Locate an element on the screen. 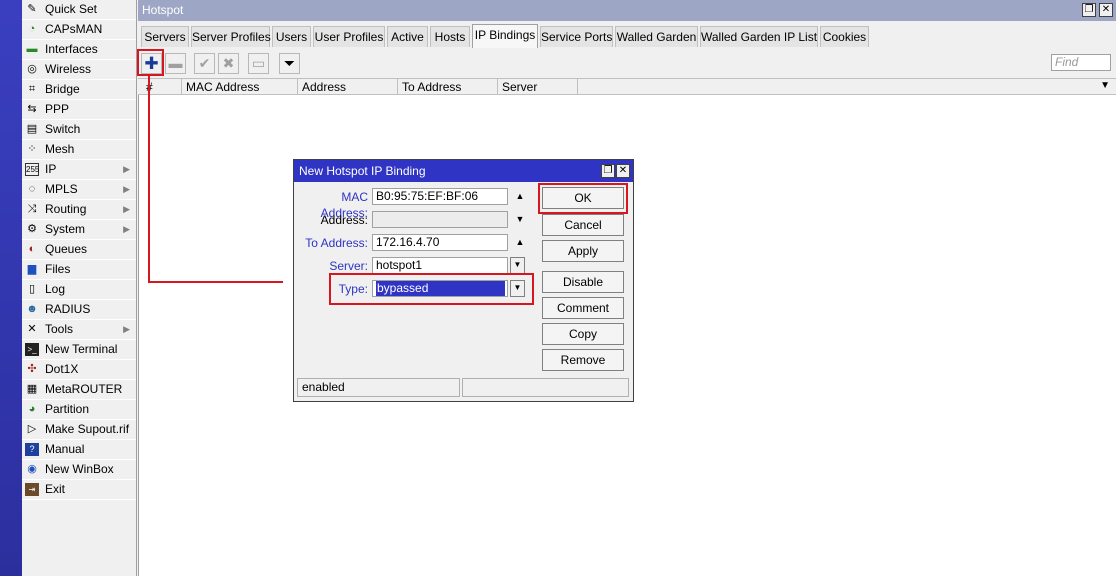 The image size is (1116, 576). x-icon: ✖ is located at coordinates (228, 63).